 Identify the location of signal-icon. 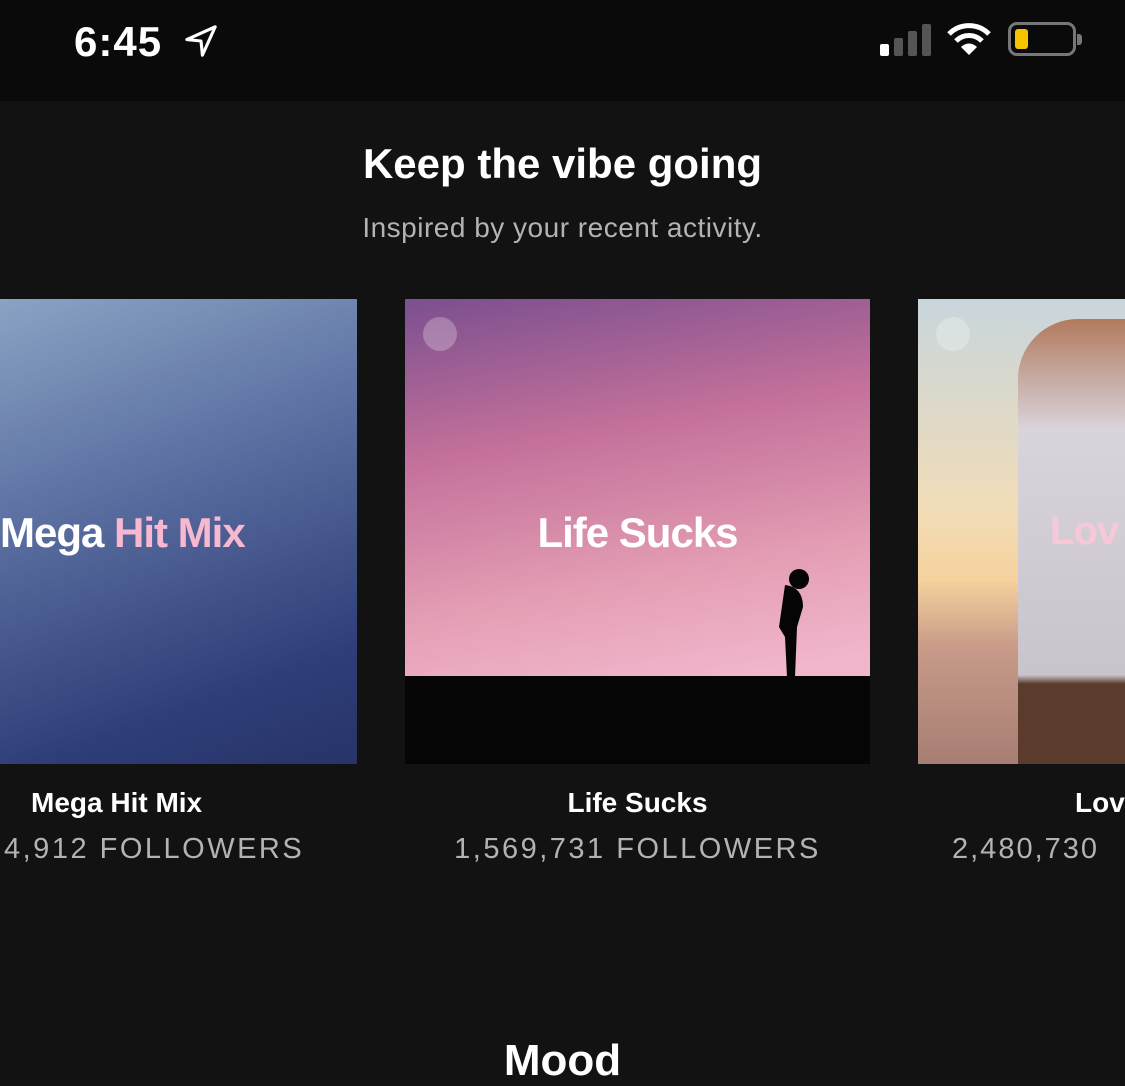
(905, 40).